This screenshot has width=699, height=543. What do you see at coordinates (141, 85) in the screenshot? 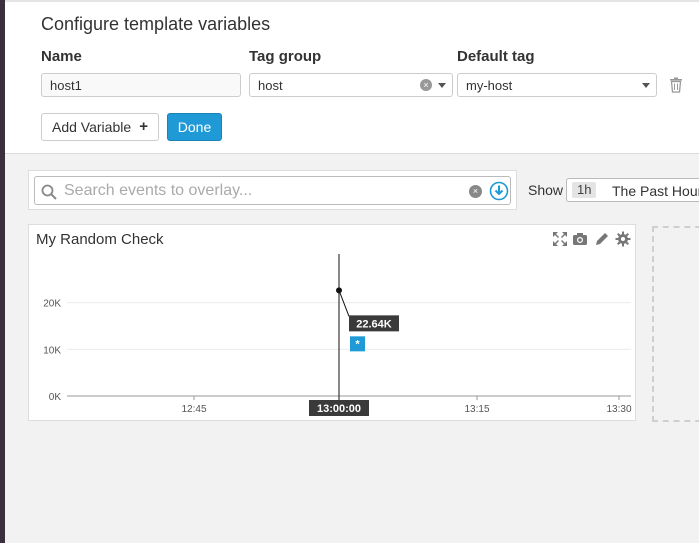
I see `variable-name-input: host1` at bounding box center [141, 85].